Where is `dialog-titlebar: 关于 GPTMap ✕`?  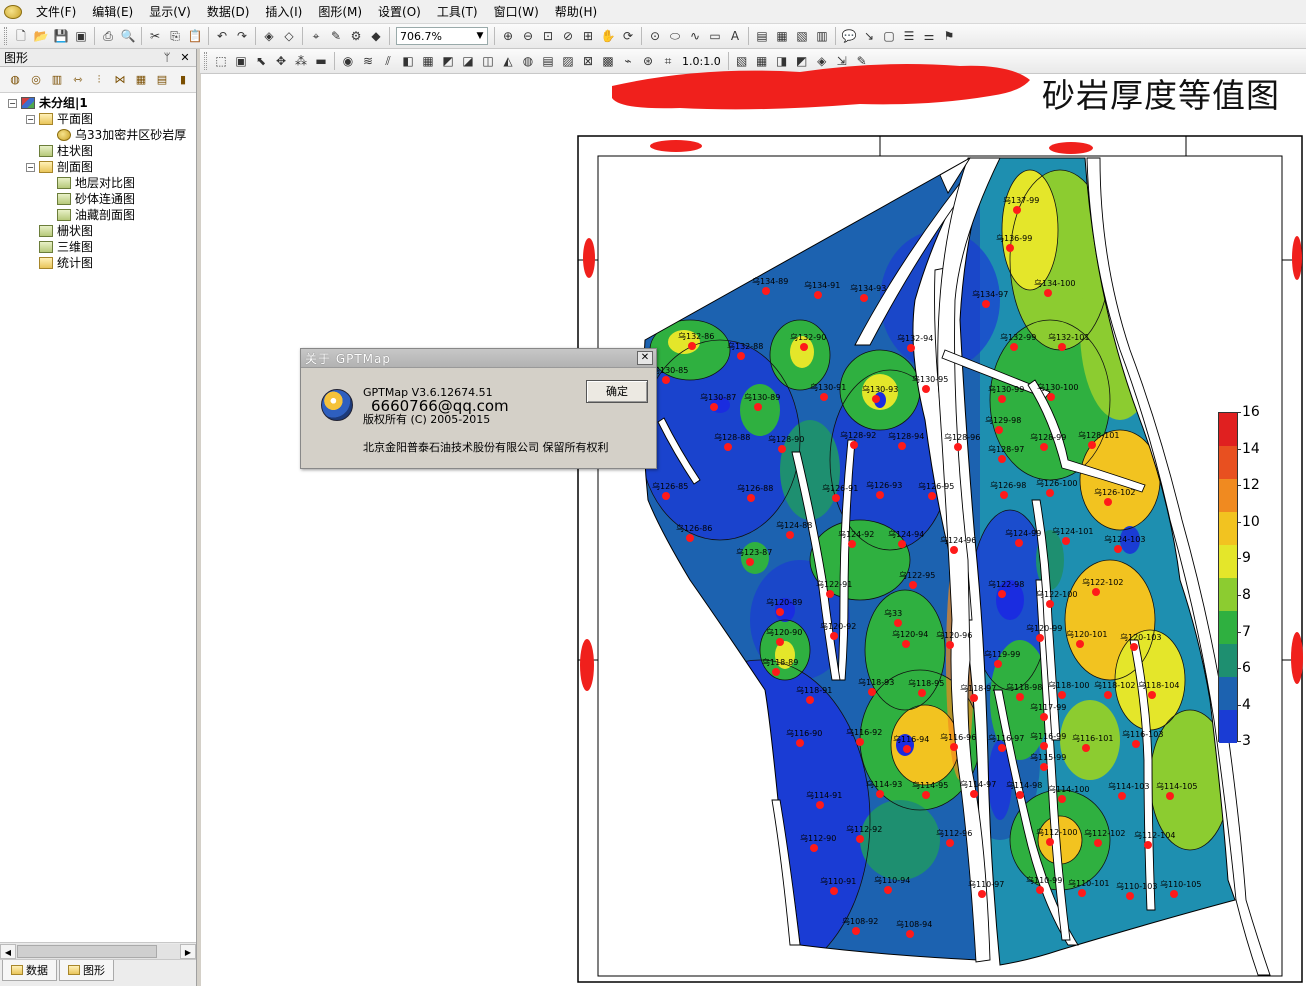
dialog-titlebar: 关于 GPTMap ✕ is located at coordinates (478, 358).